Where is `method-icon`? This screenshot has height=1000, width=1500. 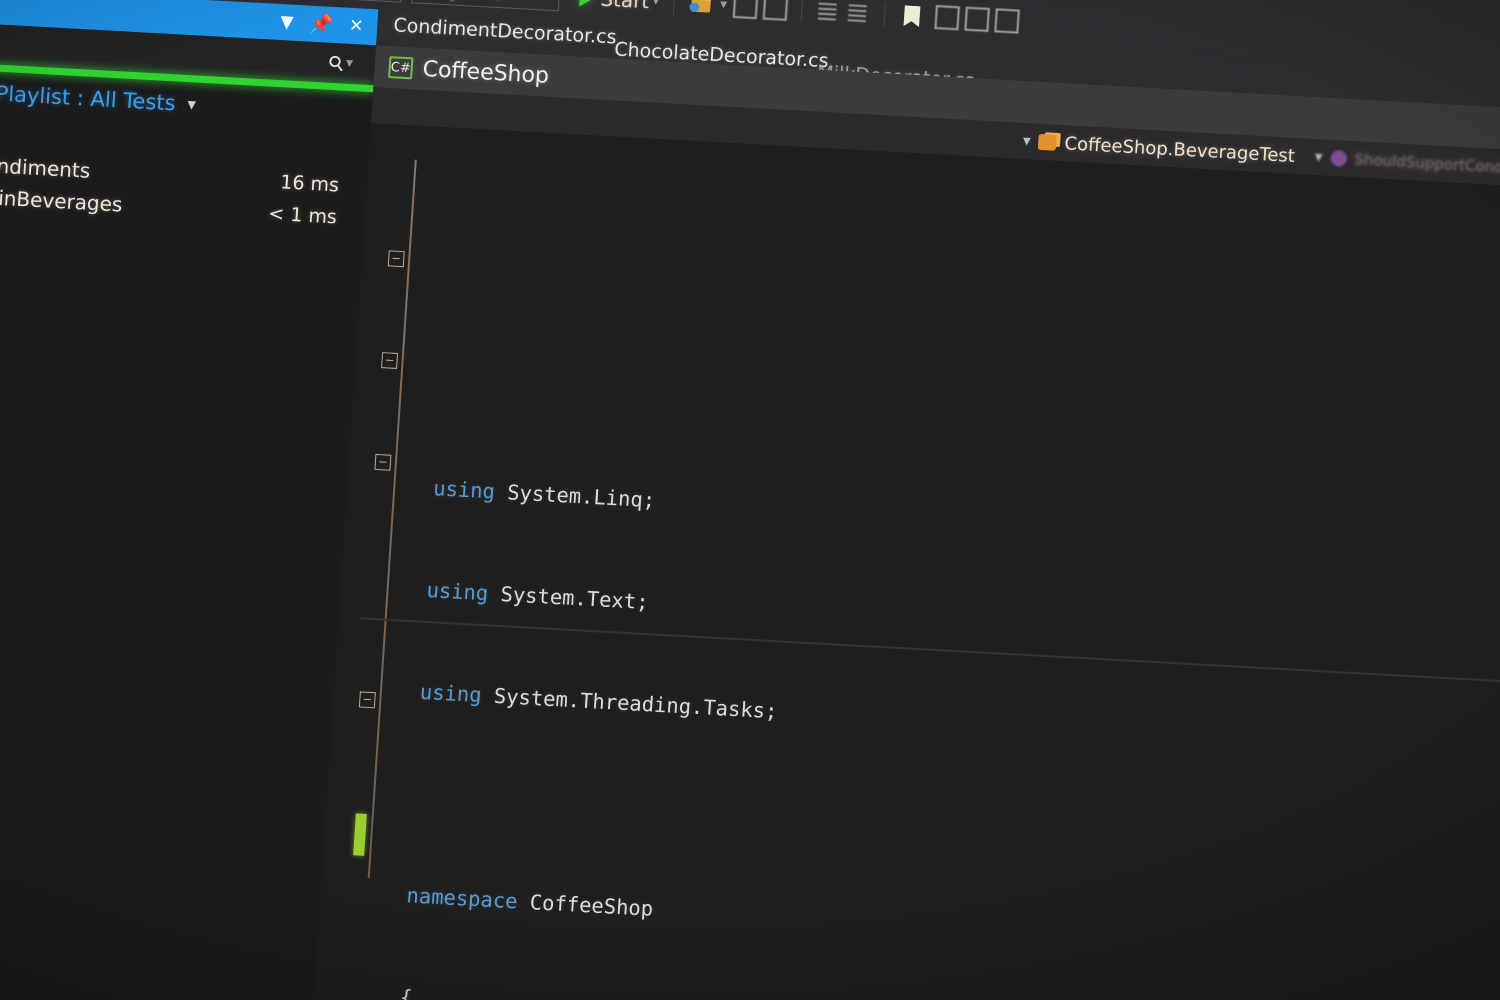
method-icon is located at coordinates (1338, 158).